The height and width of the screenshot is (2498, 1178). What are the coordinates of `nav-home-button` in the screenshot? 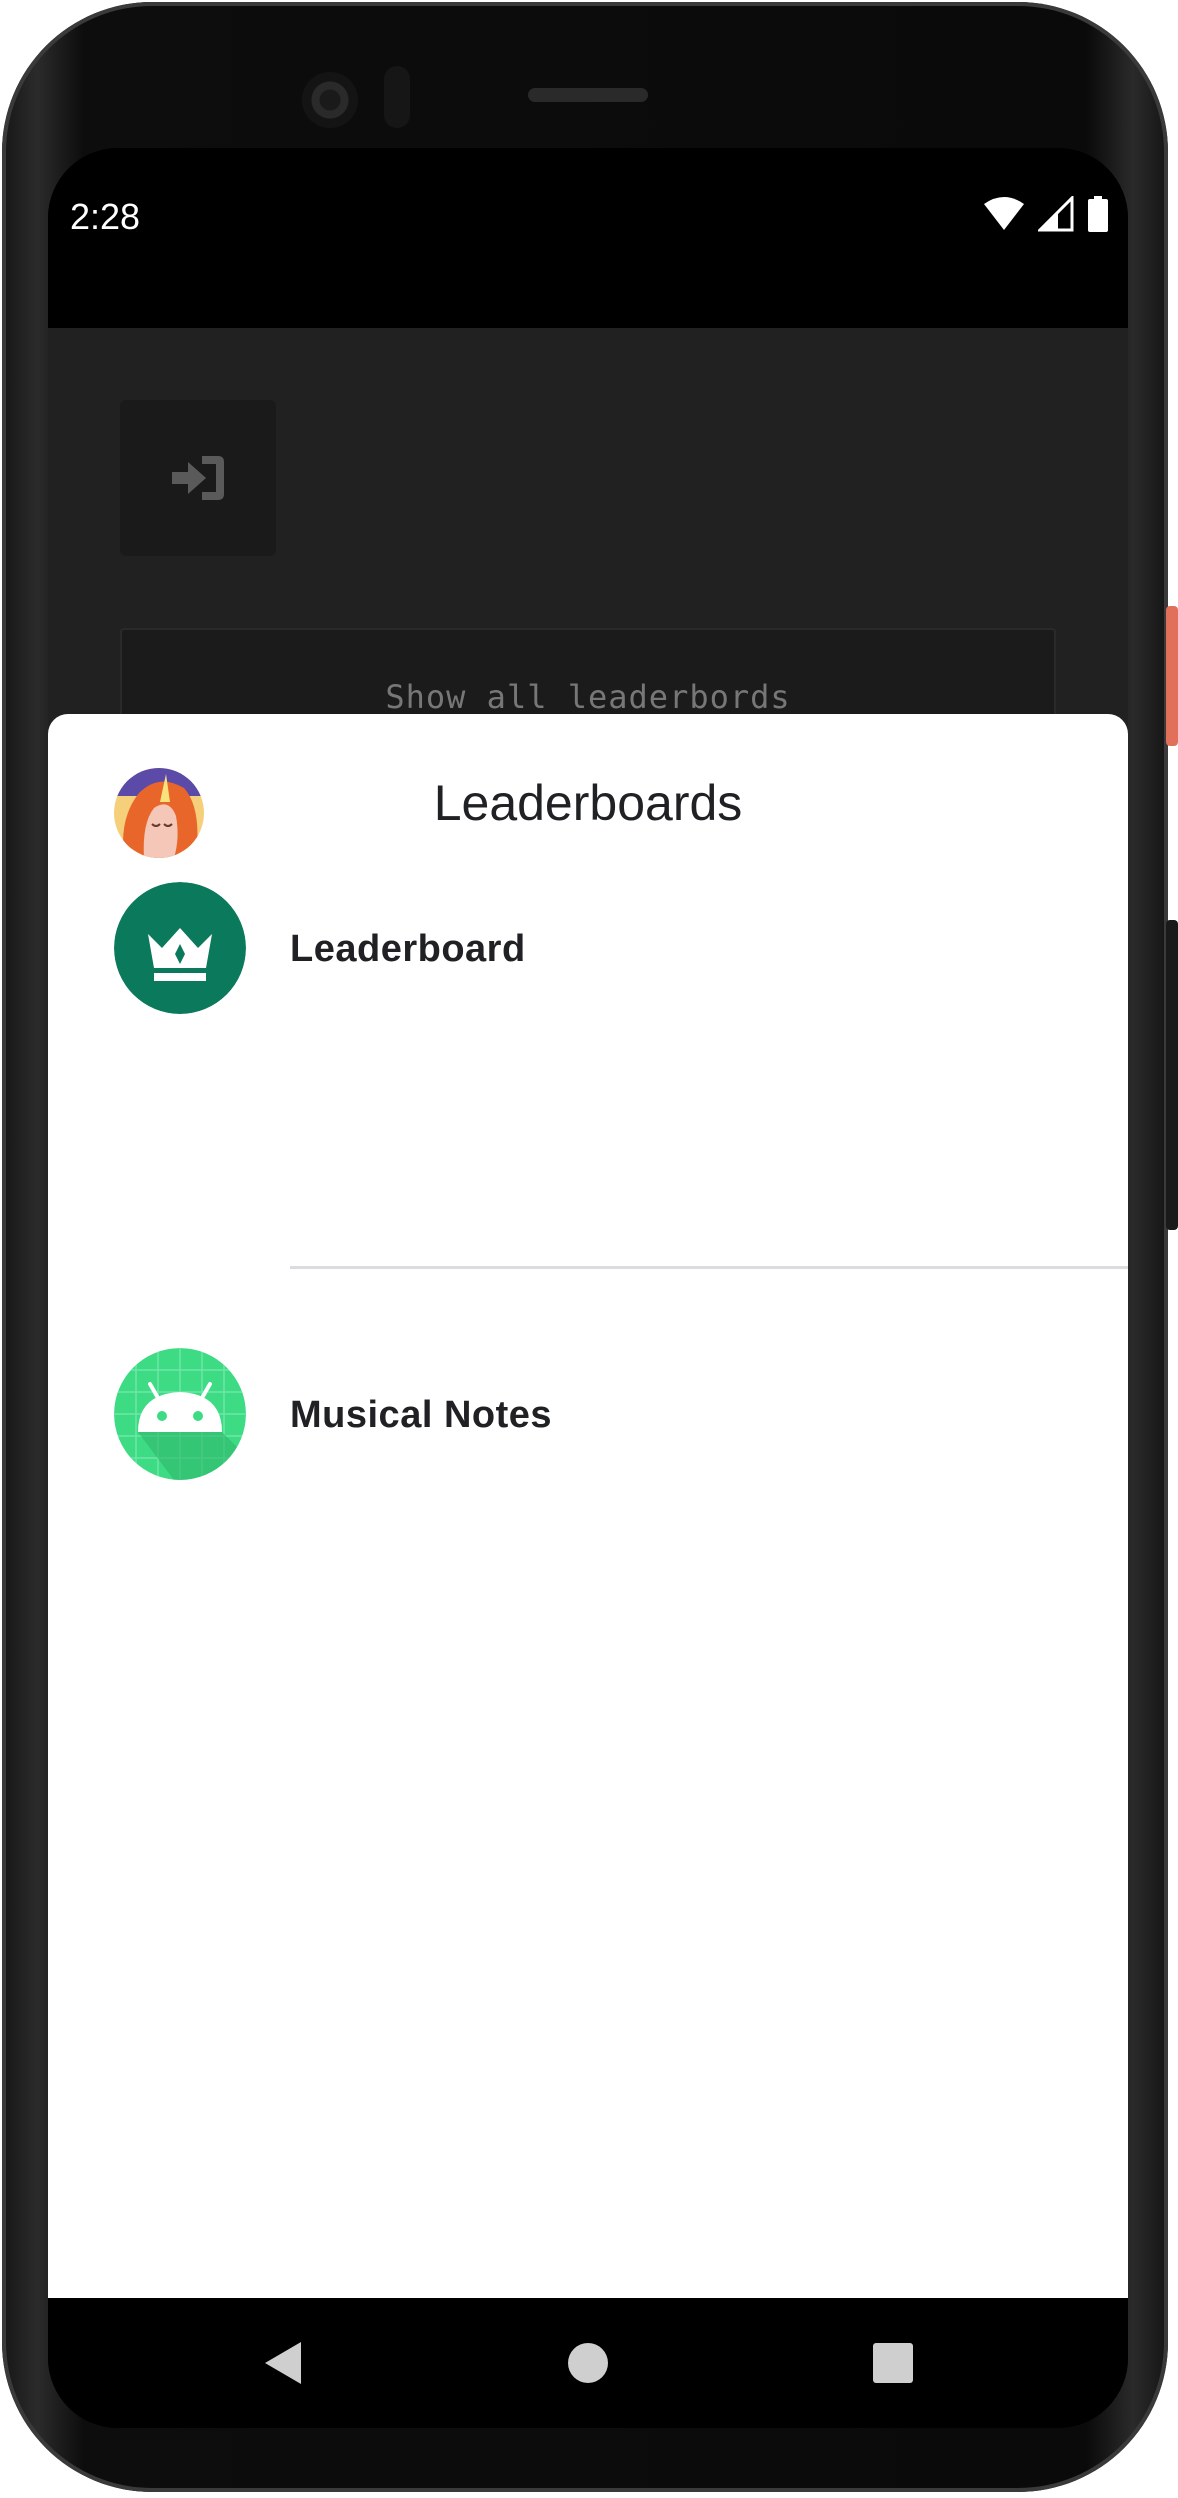 It's located at (588, 2363).